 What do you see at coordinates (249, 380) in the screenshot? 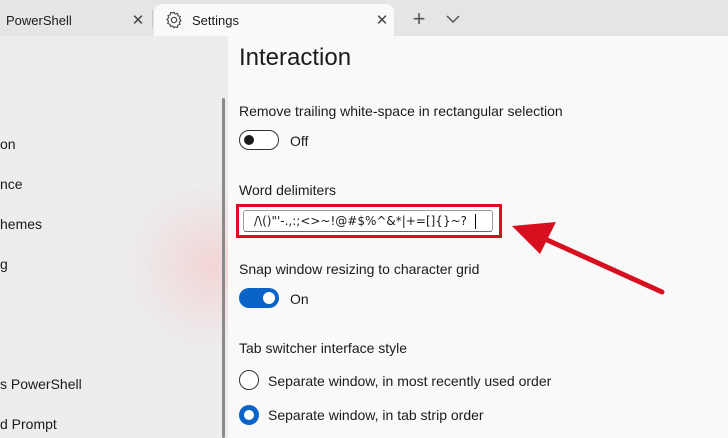
I see `radio-mru-order` at bounding box center [249, 380].